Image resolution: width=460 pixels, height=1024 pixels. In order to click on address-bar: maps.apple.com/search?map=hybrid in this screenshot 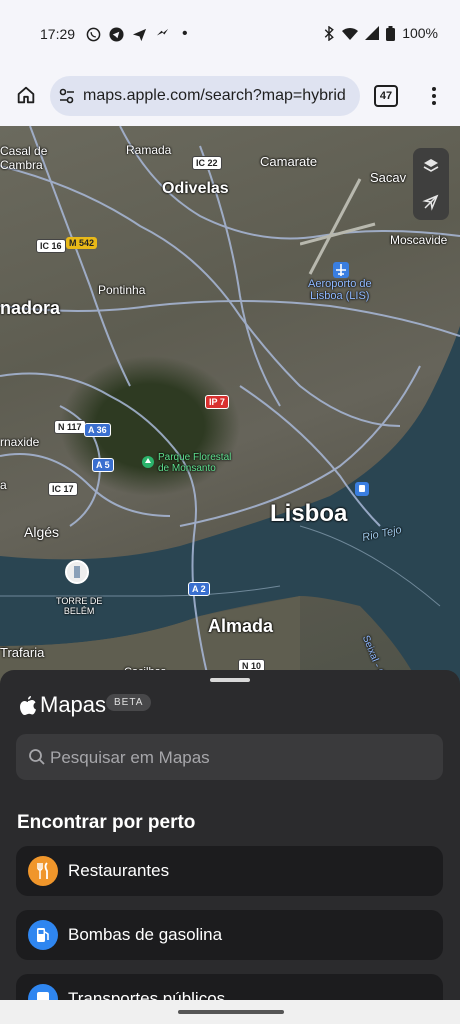, I will do `click(205, 96)`.